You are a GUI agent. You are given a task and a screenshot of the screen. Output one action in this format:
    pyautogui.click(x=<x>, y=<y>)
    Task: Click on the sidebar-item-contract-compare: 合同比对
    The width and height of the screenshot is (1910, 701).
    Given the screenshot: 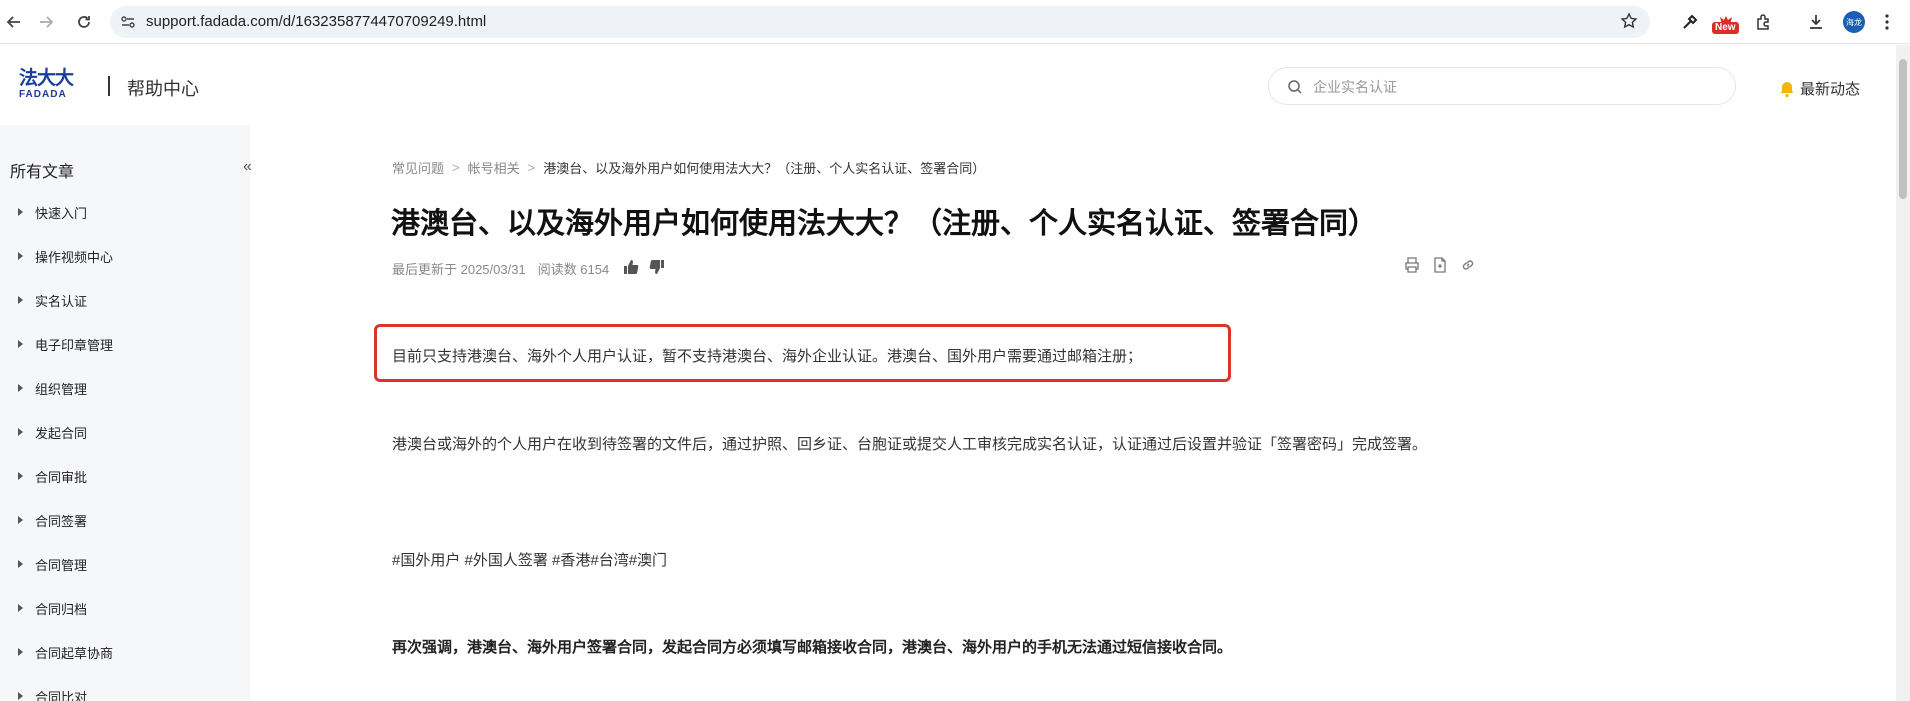 What is the action you would take?
    pyautogui.click(x=52, y=693)
    